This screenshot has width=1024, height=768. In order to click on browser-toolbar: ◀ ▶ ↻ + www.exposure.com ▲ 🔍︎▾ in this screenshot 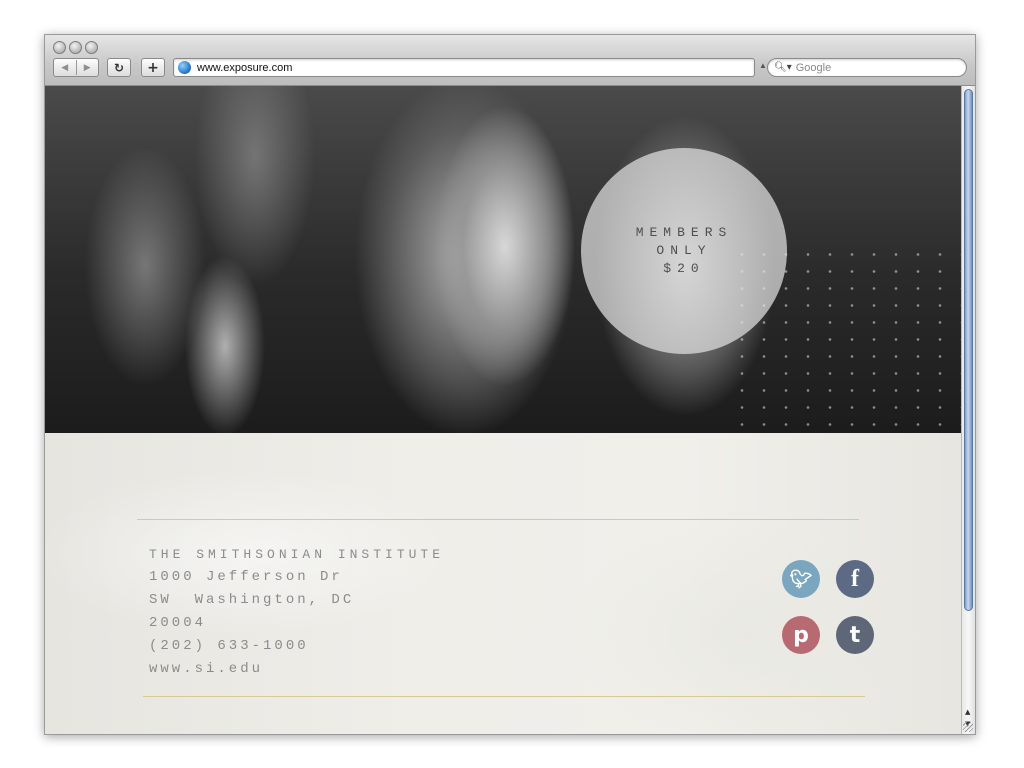, I will do `click(510, 60)`.